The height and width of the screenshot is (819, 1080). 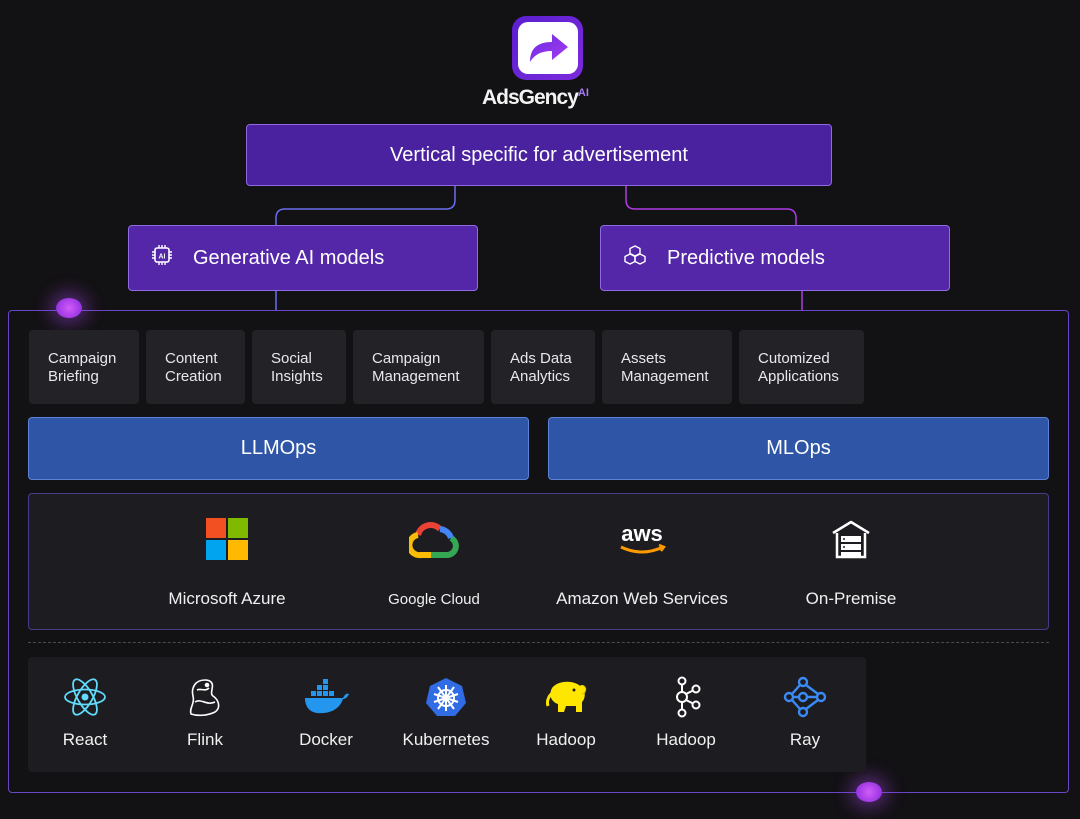 I want to click on tool-item-react: React, so click(x=85, y=712).